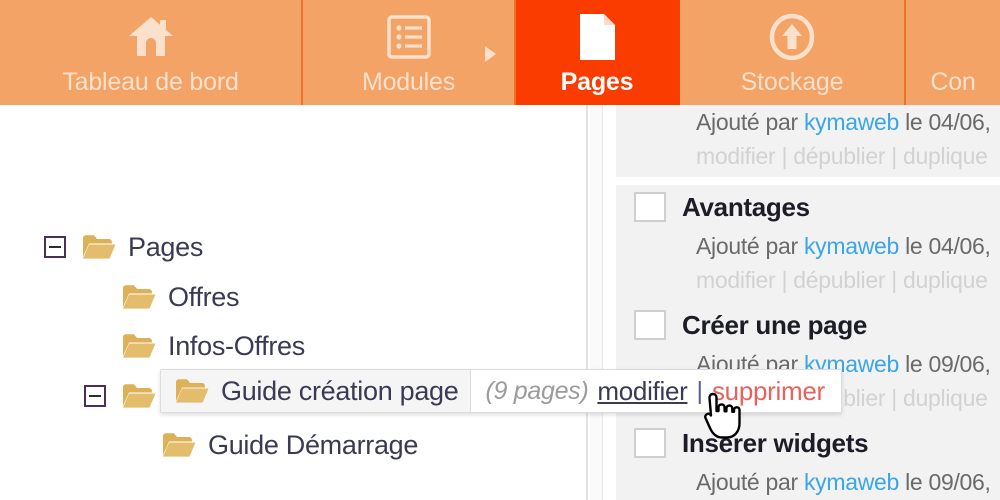 This screenshot has height=500, width=1000. I want to click on nav-tab-modules: Modules, so click(409, 52).